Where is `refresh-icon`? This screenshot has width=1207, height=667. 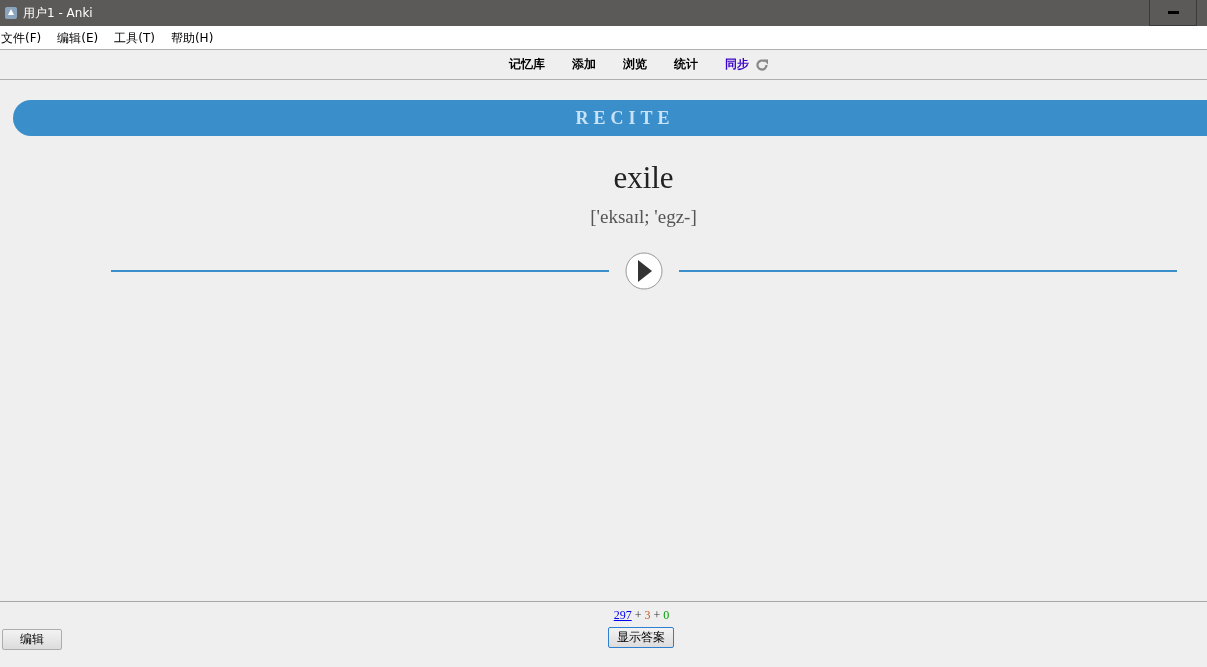
refresh-icon is located at coordinates (761, 64).